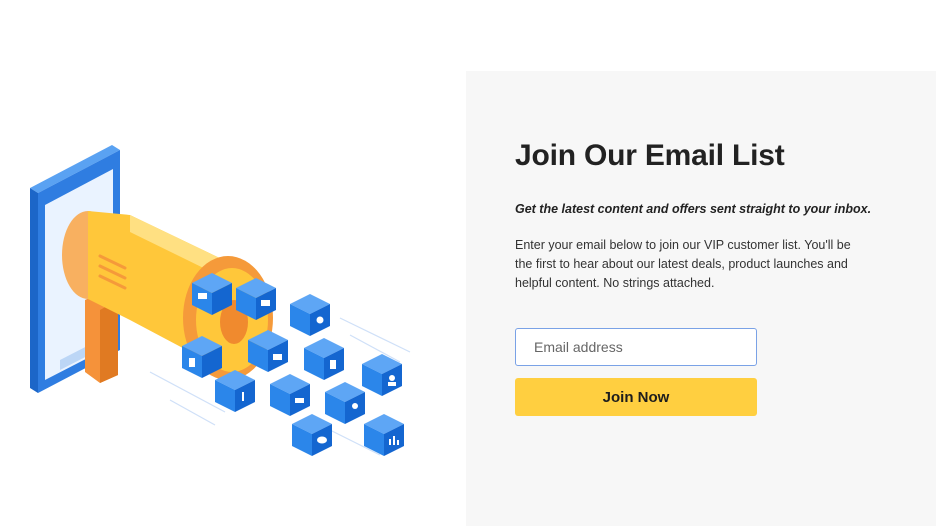  Describe the element at coordinates (636, 347) in the screenshot. I see `email-field` at that location.